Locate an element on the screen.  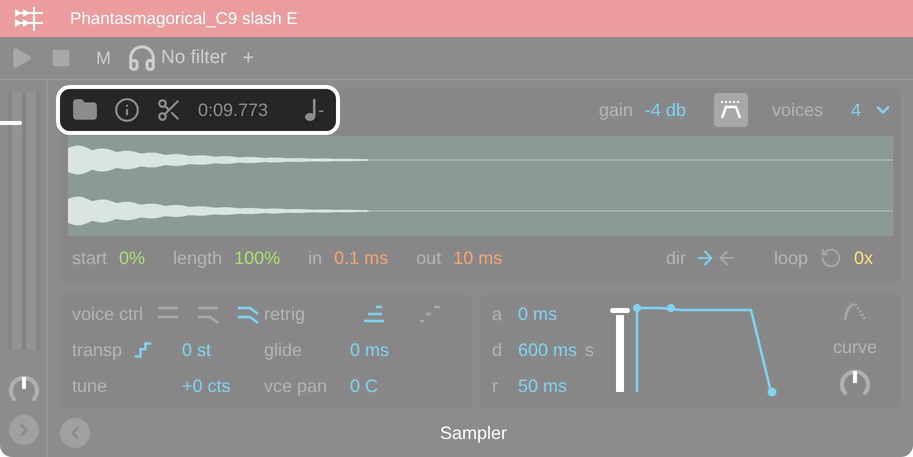
sustain-slider is located at coordinates (620, 350).